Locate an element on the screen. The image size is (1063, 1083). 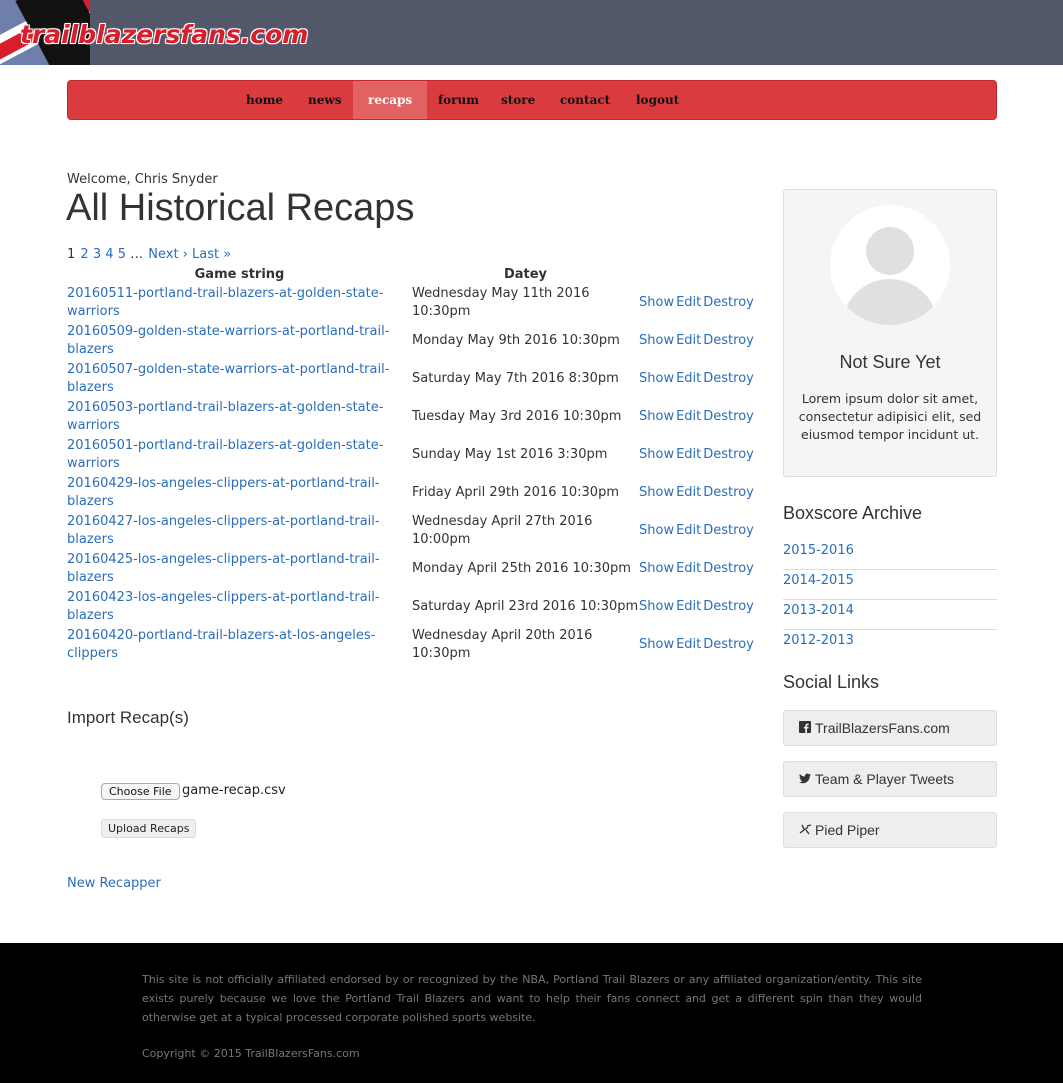
recap-date: Monday April 25th 2016 10:30pm is located at coordinates (521, 568).